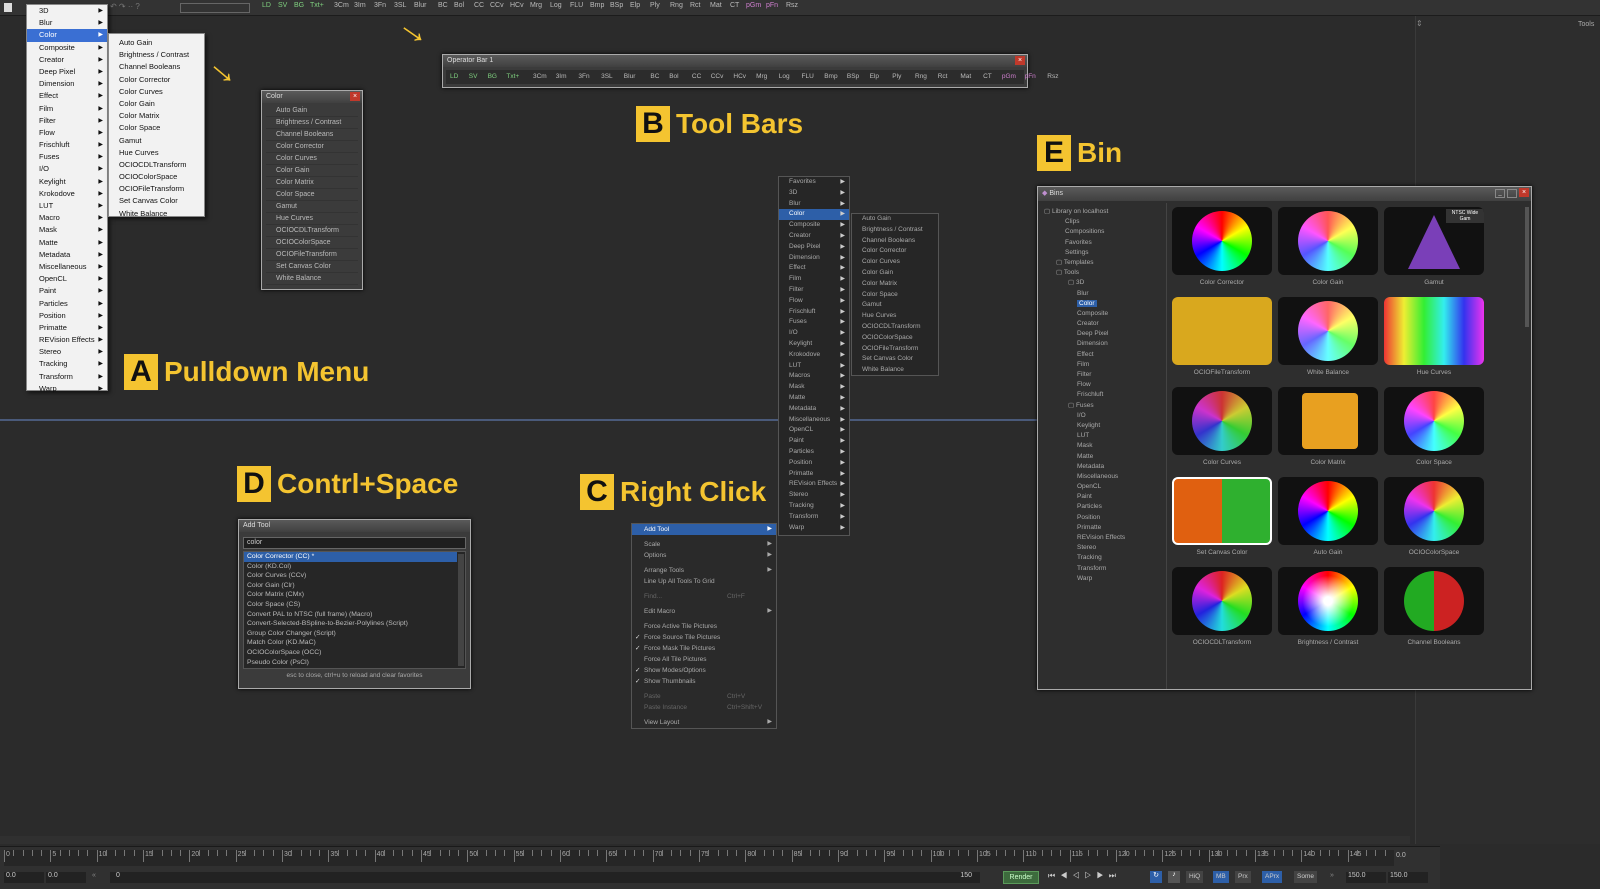 The image size is (1600, 889). What do you see at coordinates (1512, 193) in the screenshot?
I see `maximize-icon` at bounding box center [1512, 193].